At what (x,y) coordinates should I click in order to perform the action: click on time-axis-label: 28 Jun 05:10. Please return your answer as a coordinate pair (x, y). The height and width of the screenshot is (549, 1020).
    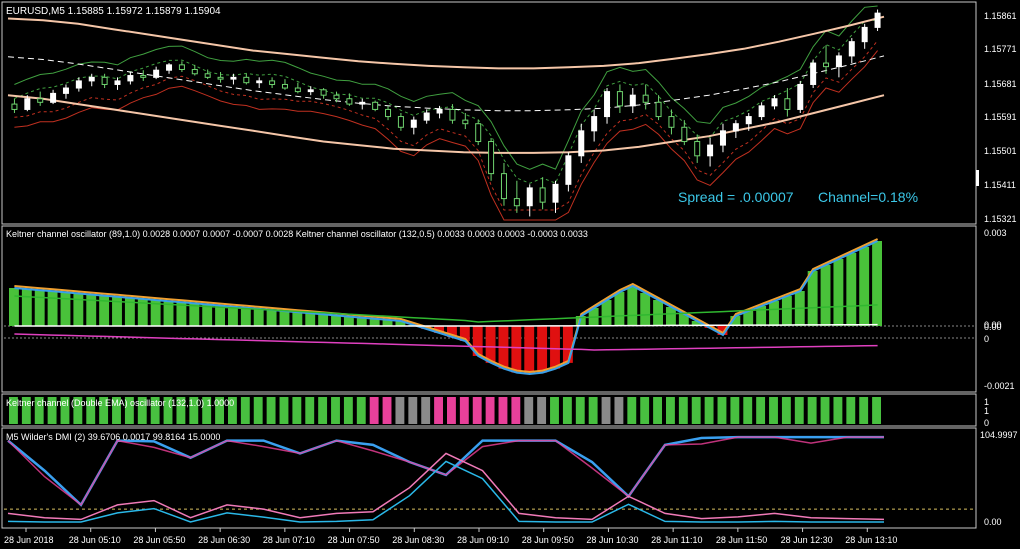
    Looking at the image, I should click on (95, 540).